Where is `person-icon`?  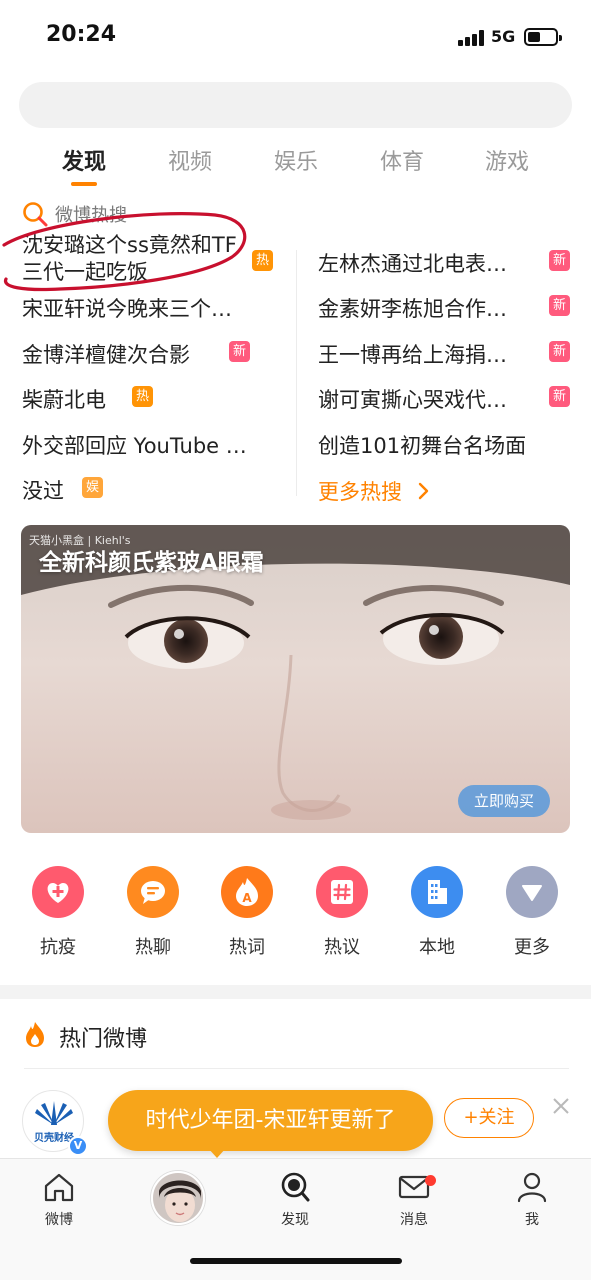
person-icon is located at coordinates (532, 1187).